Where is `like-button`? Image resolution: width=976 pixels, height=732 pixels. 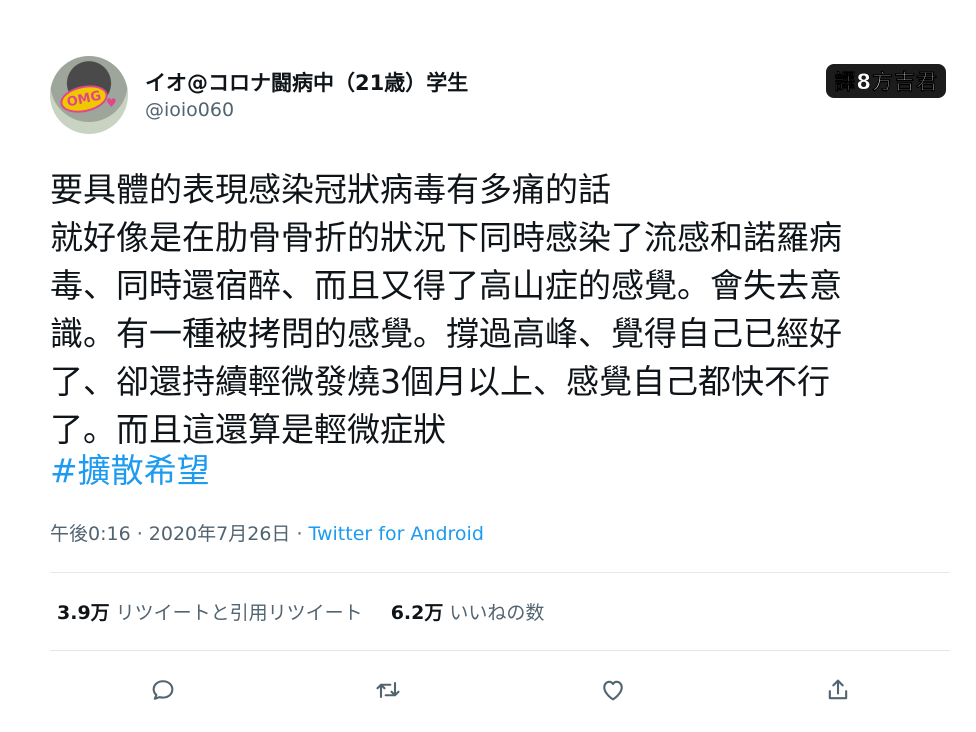 like-button is located at coordinates (613, 690).